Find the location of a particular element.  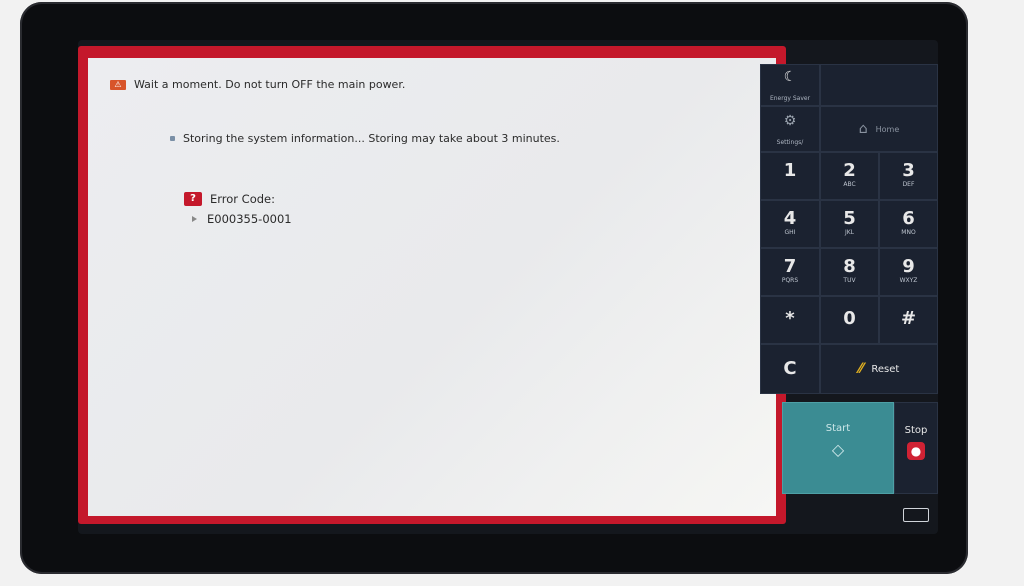

triangle-bullet-icon is located at coordinates (194, 219).